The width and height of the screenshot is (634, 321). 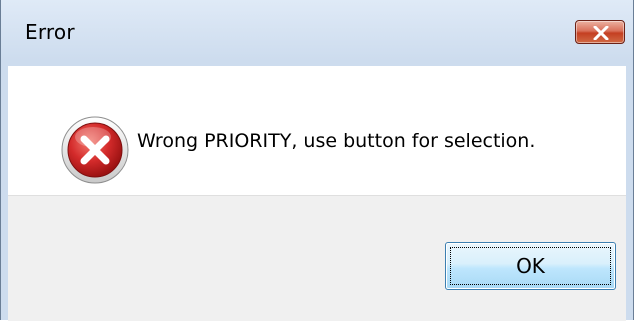 I want to click on error-icon, so click(x=95, y=150).